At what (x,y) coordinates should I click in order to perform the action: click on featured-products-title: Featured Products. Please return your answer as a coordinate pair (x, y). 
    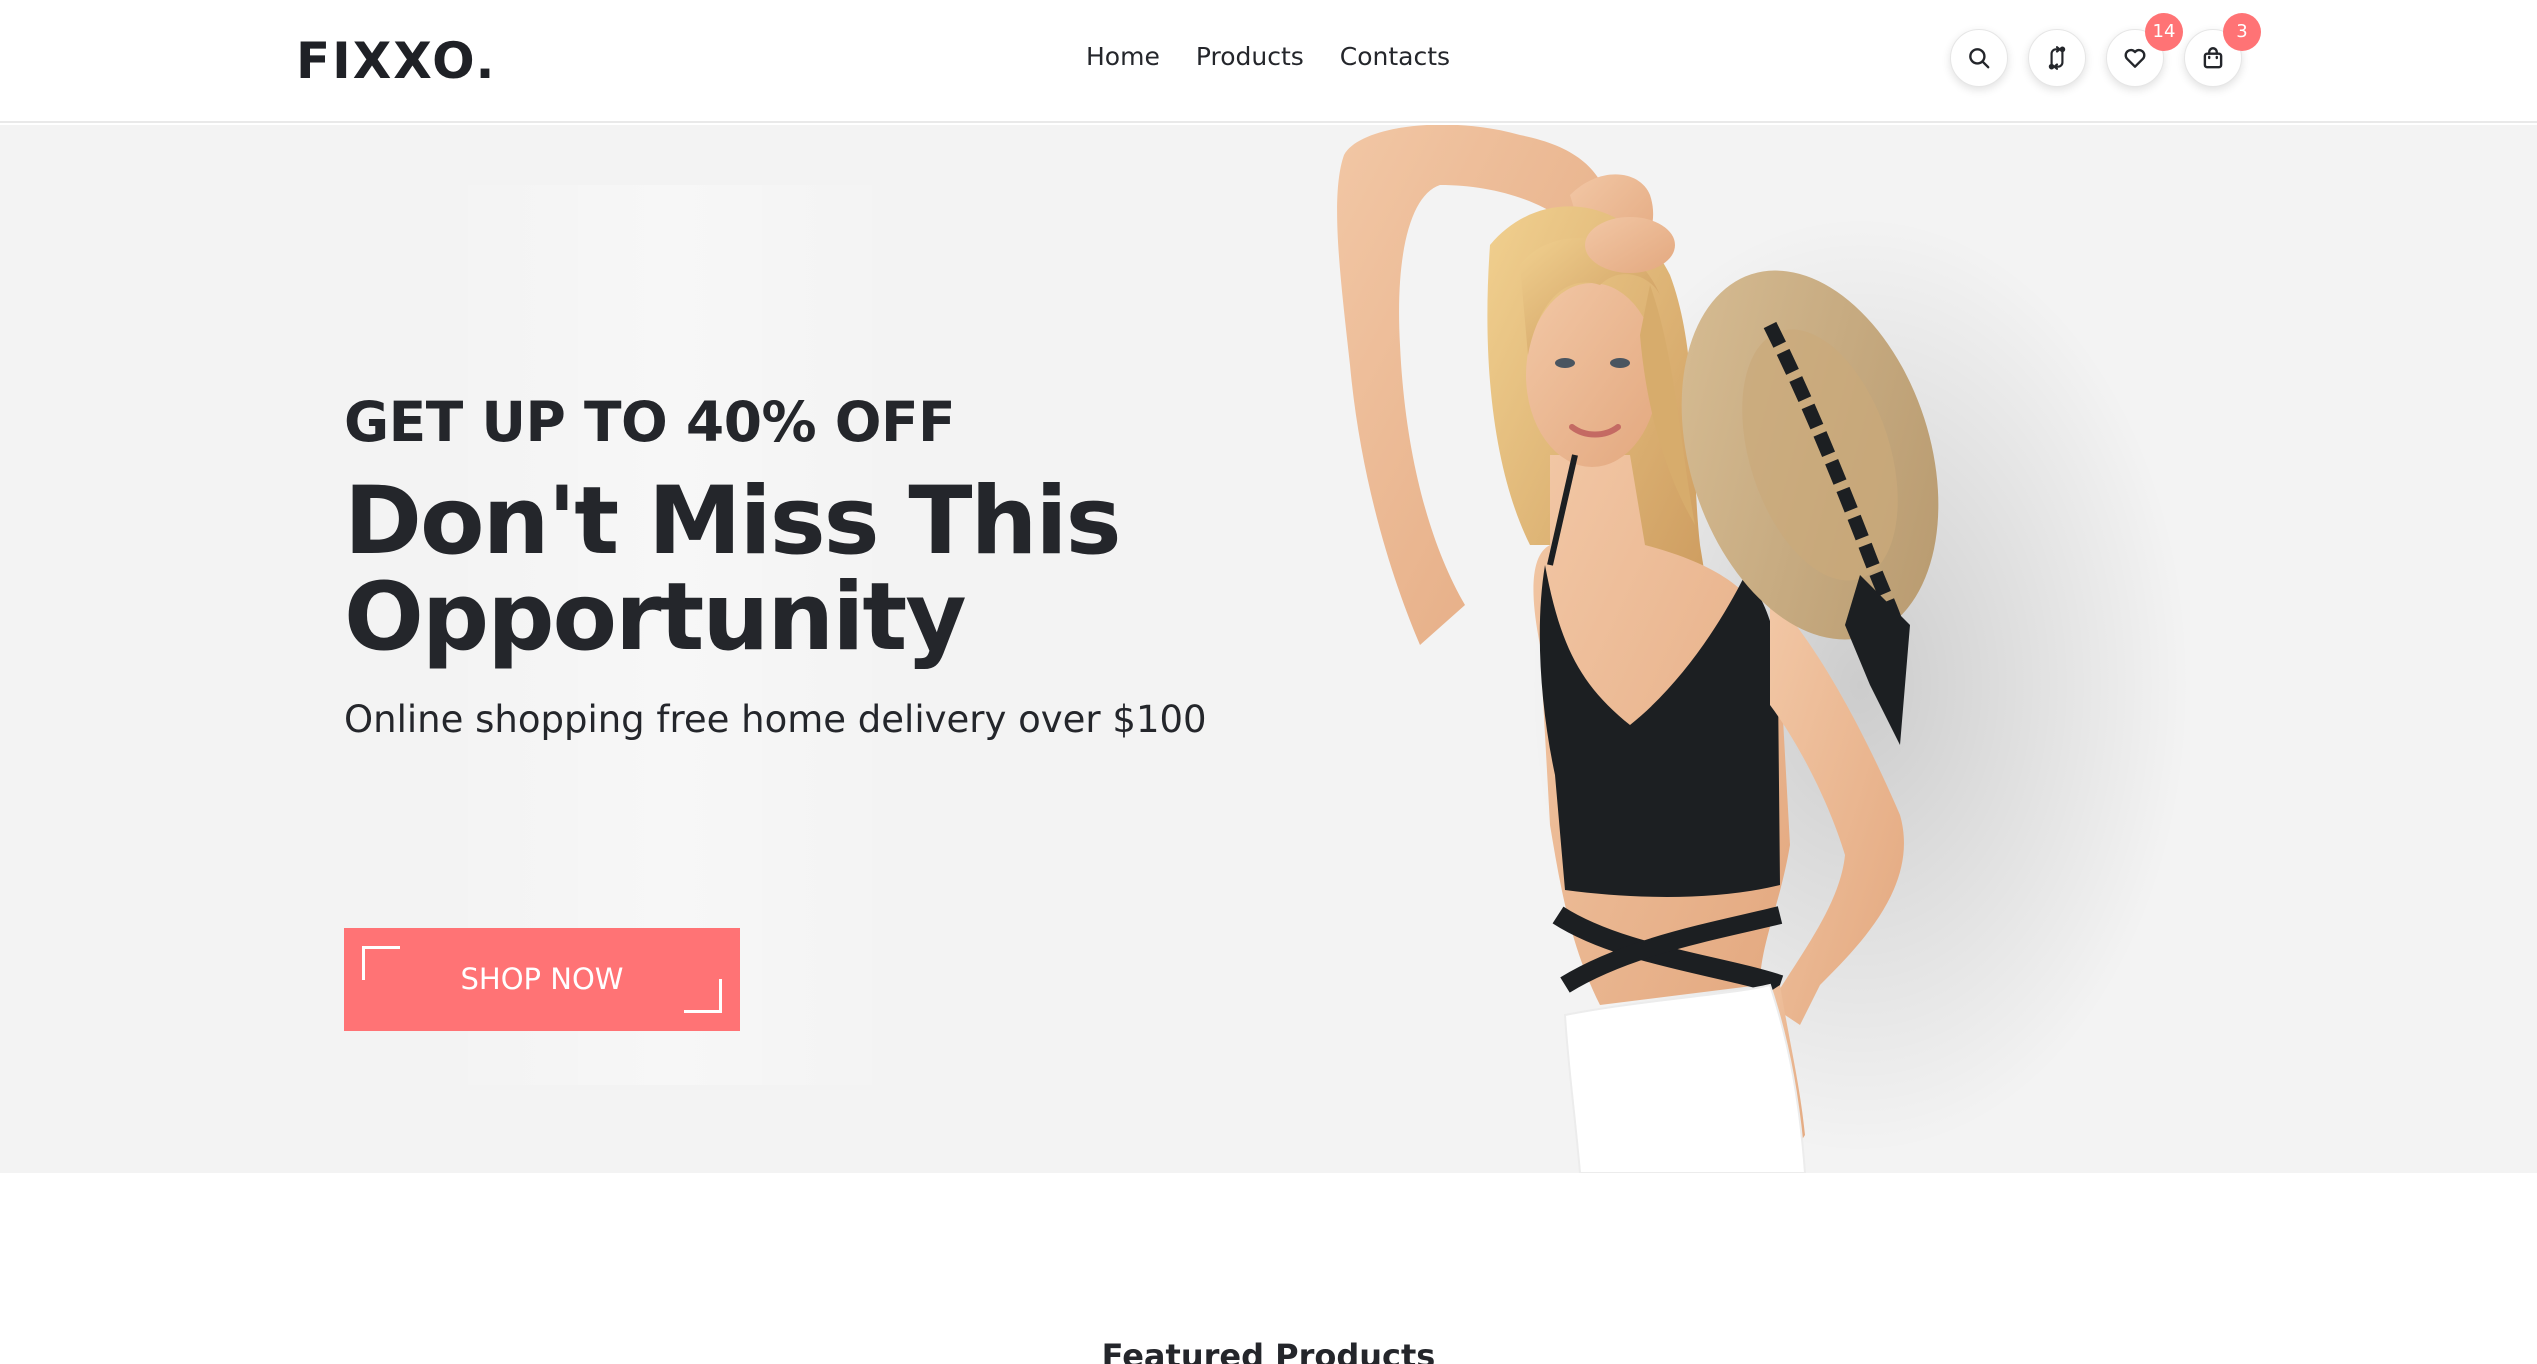
    Looking at the image, I should click on (1268, 1350).